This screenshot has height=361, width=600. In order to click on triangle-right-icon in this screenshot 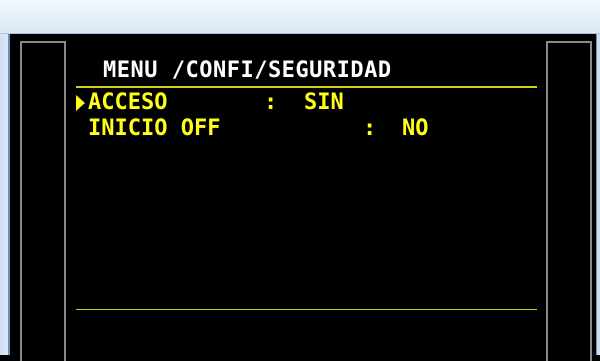, I will do `click(80, 103)`.